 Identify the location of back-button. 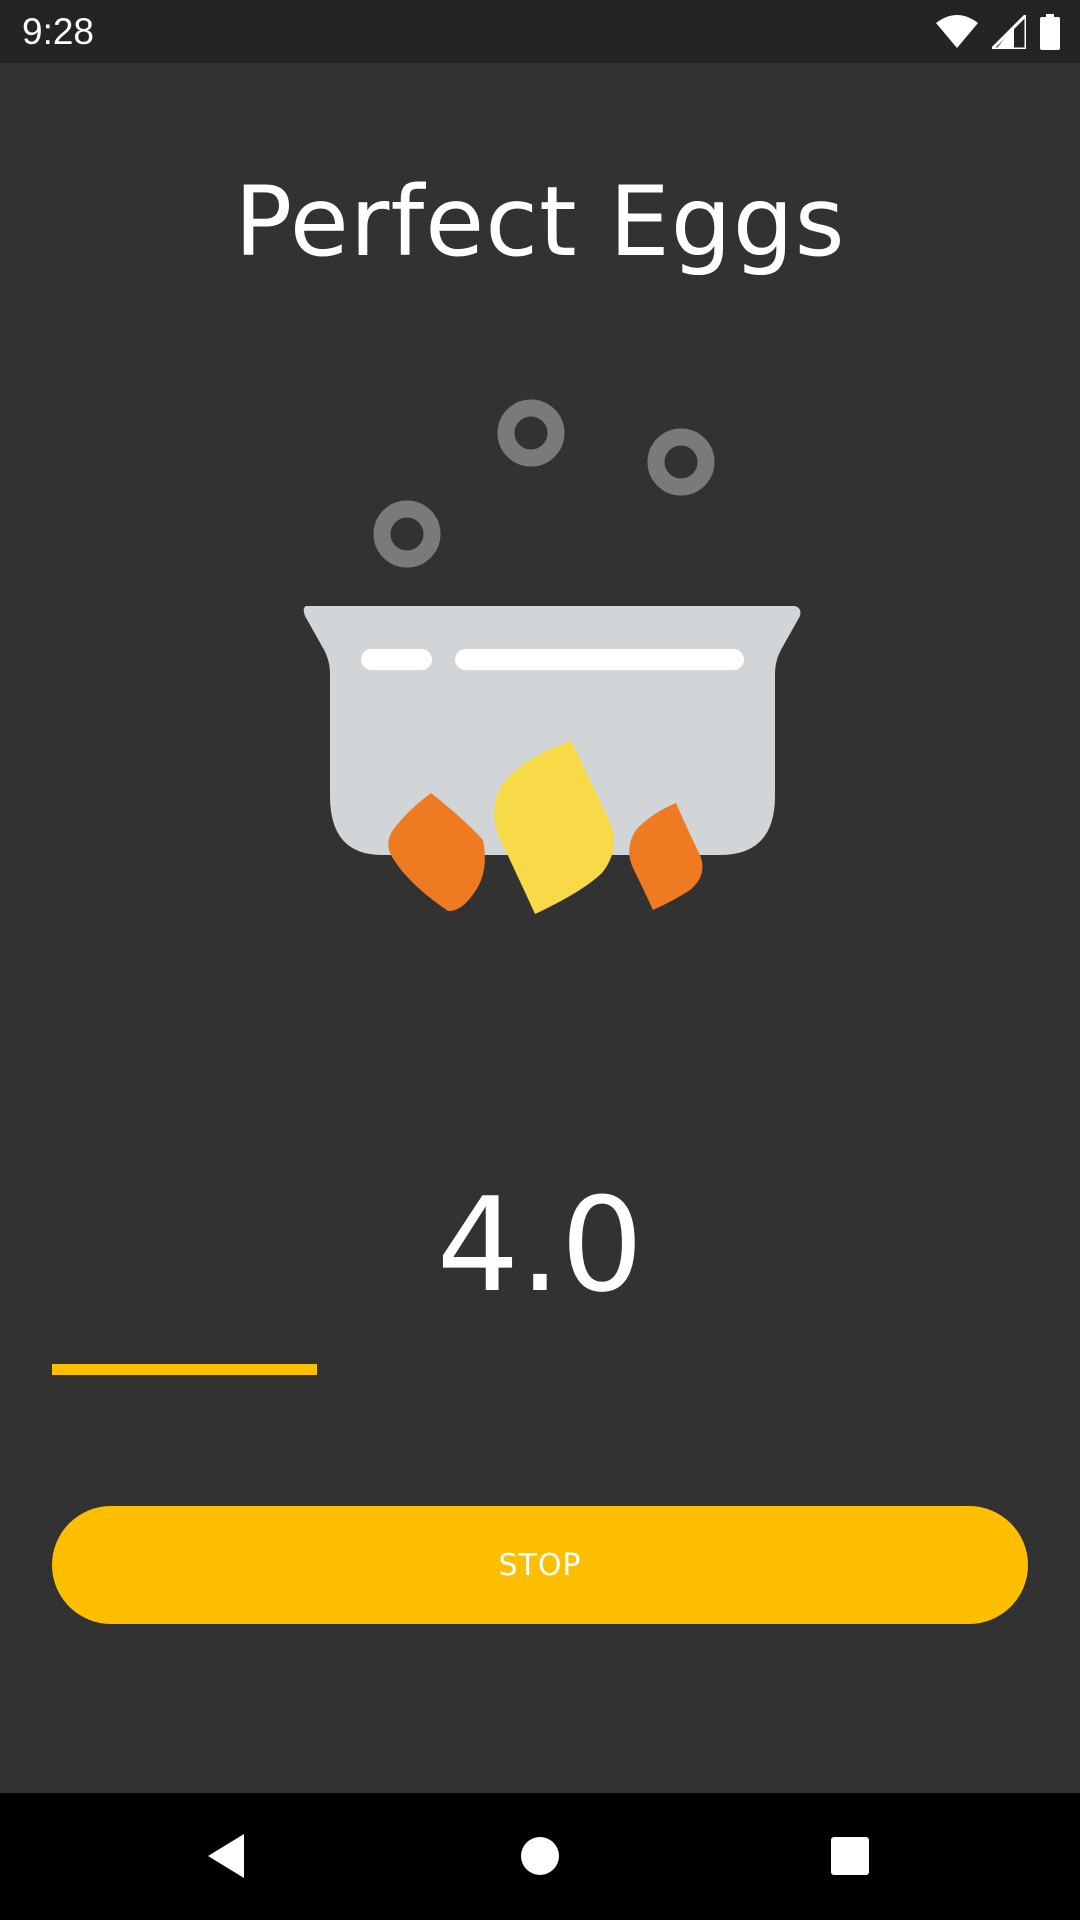
(226, 1856).